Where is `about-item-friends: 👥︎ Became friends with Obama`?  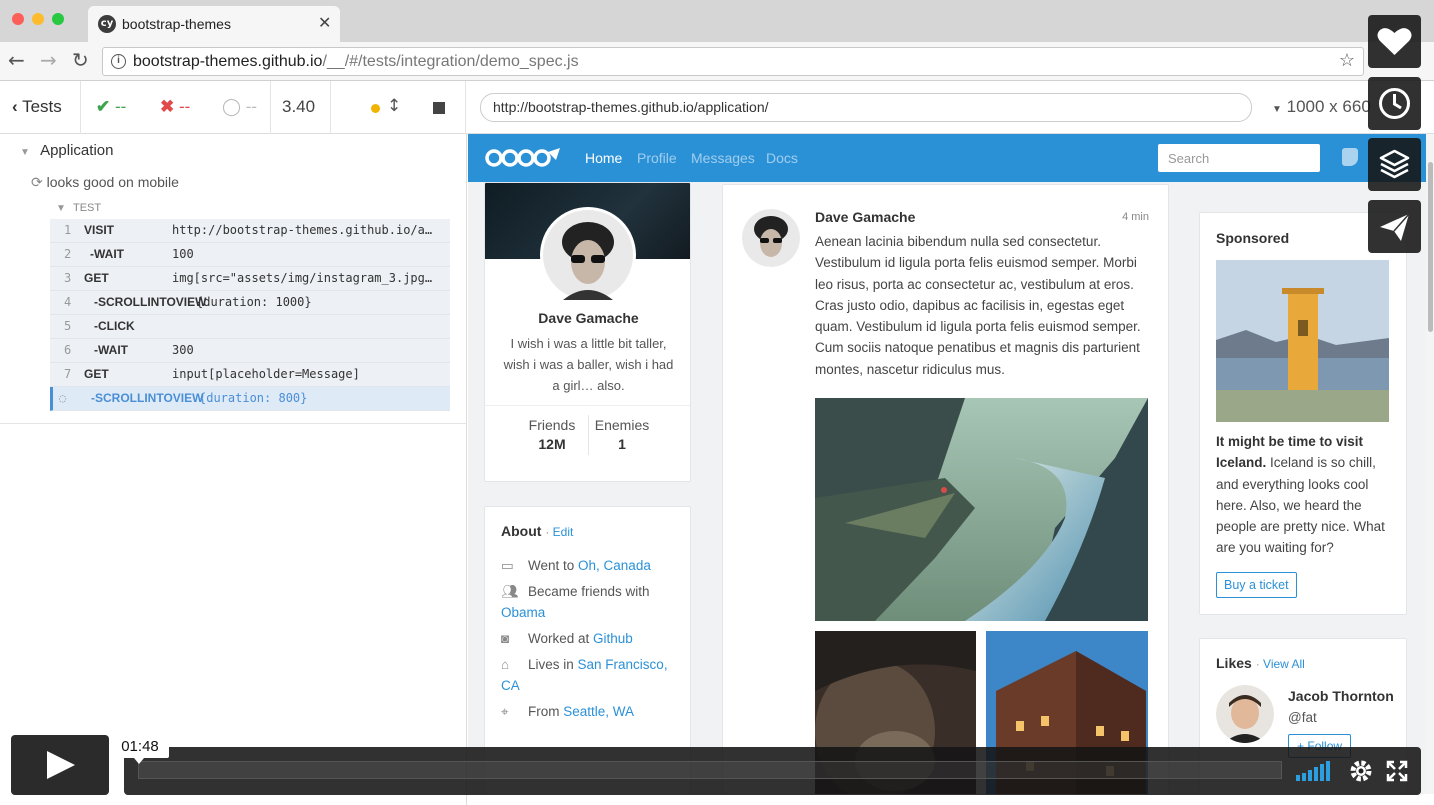
about-item-friends: 👥︎ Became friends with Obama is located at coordinates (591, 602).